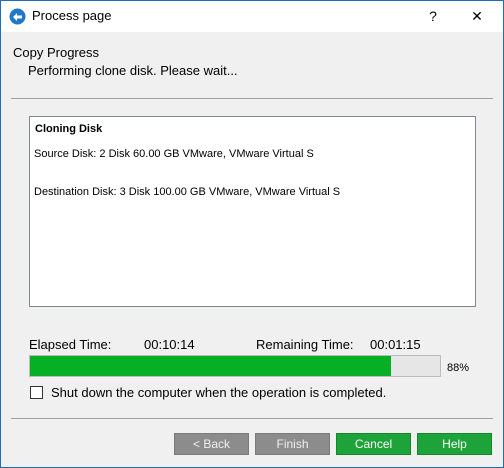 This screenshot has height=468, width=504. I want to click on help-icon: ?, so click(433, 16).